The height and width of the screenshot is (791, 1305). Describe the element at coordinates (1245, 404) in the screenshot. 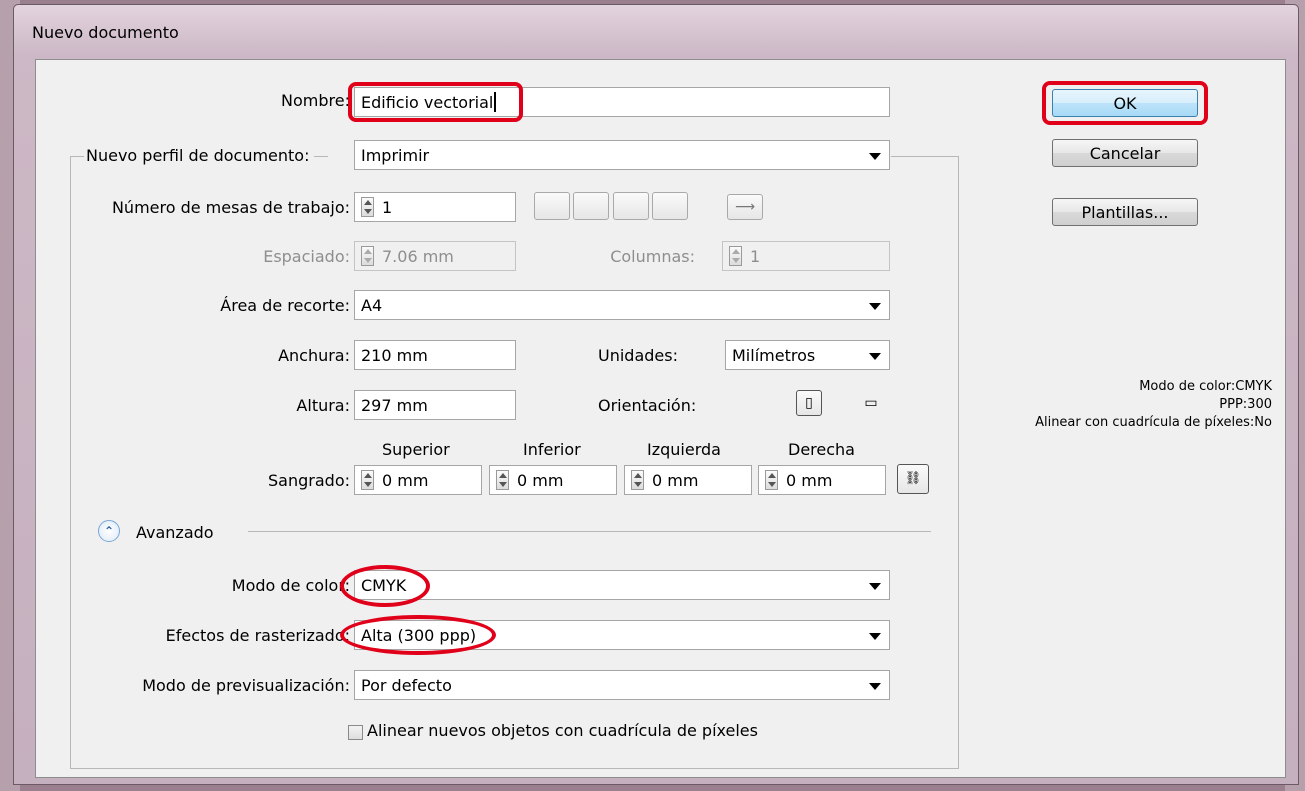

I see `summary-ppp: PPP:300` at that location.